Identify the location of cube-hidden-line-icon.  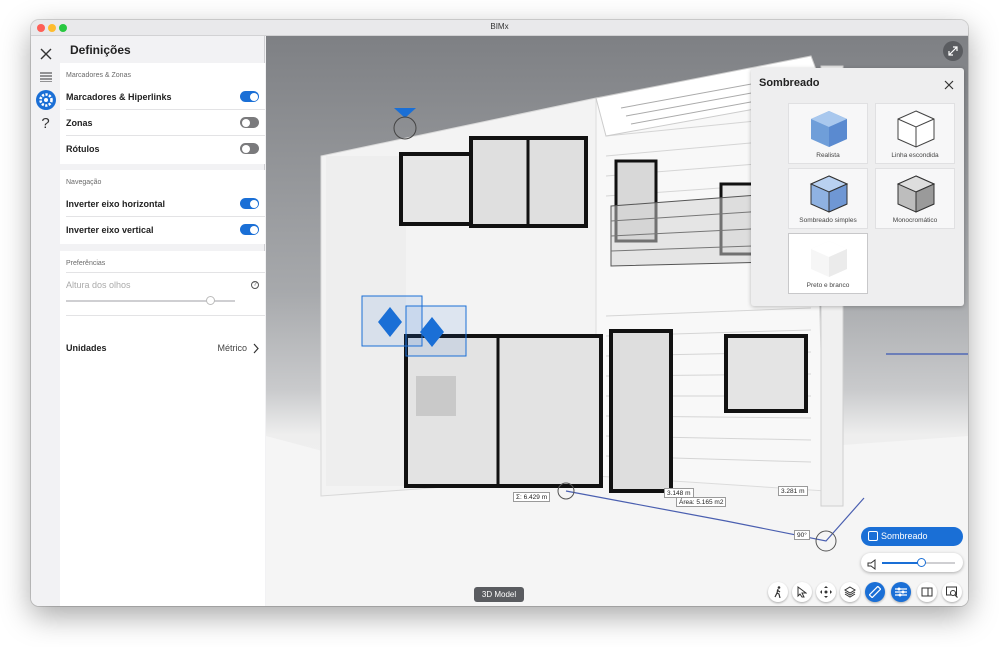
(916, 129).